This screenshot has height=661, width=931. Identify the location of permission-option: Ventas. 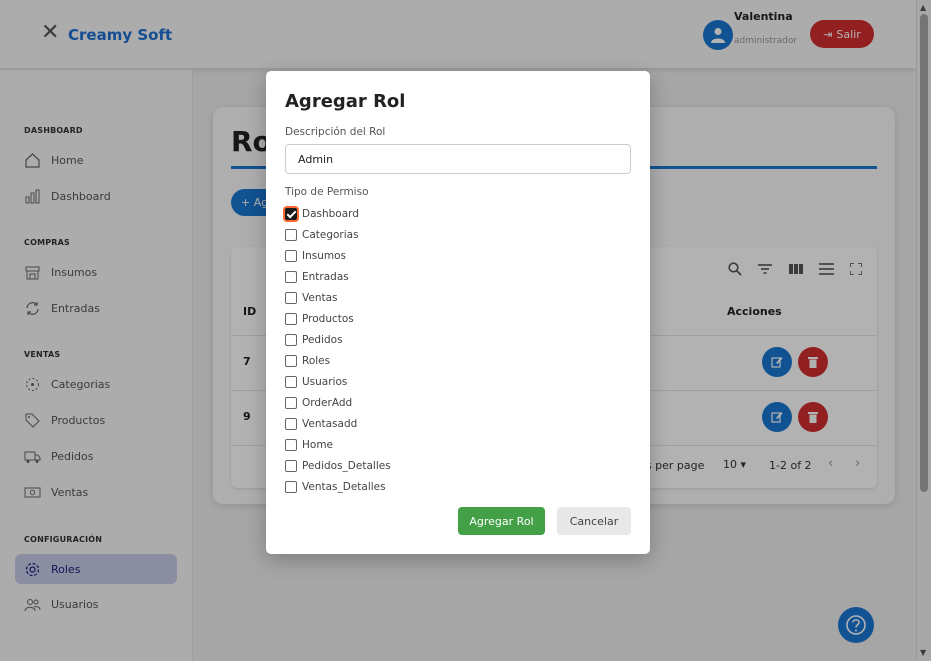
(311, 298).